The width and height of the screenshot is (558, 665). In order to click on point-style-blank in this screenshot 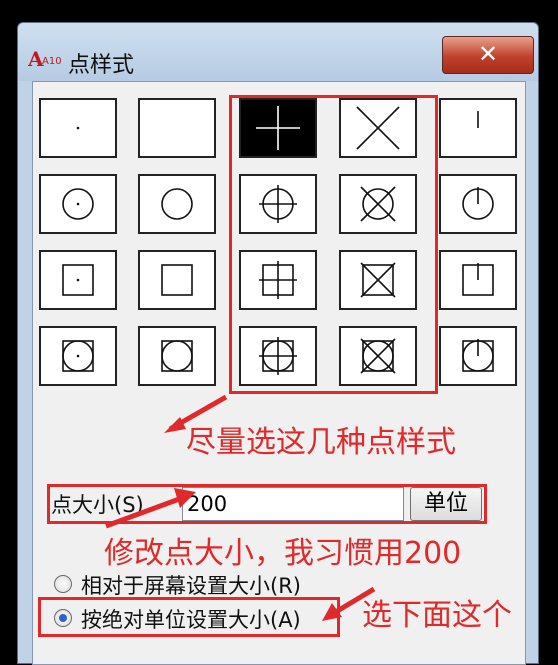, I will do `click(177, 128)`.